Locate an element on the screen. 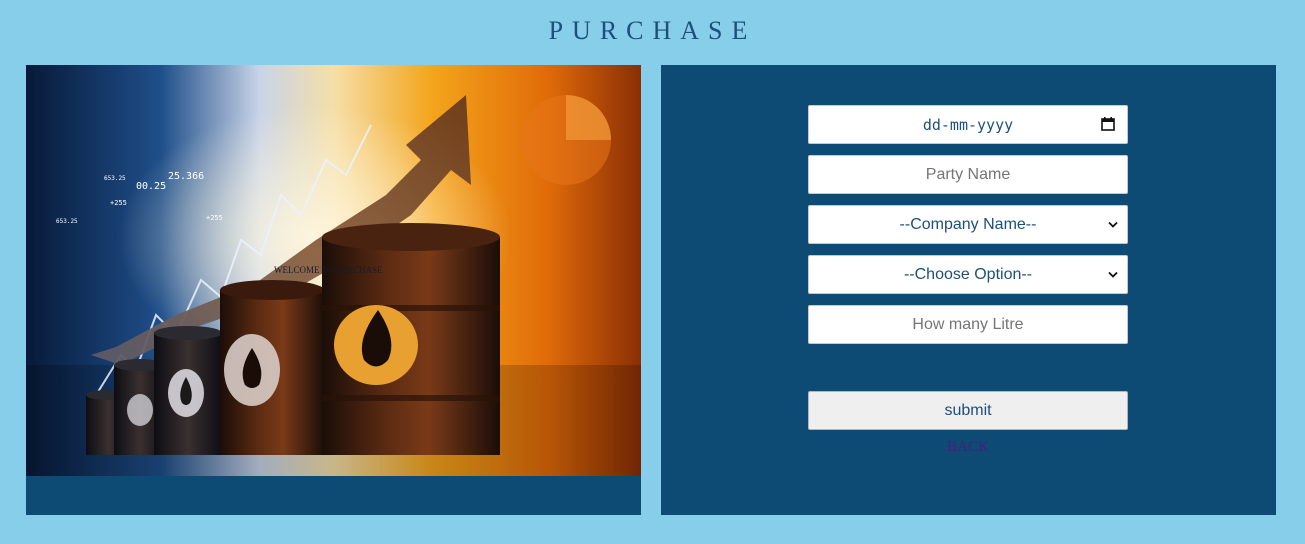 The image size is (1305, 544). hero-caption: WELCOME TO PURCHASE is located at coordinates (328, 270).